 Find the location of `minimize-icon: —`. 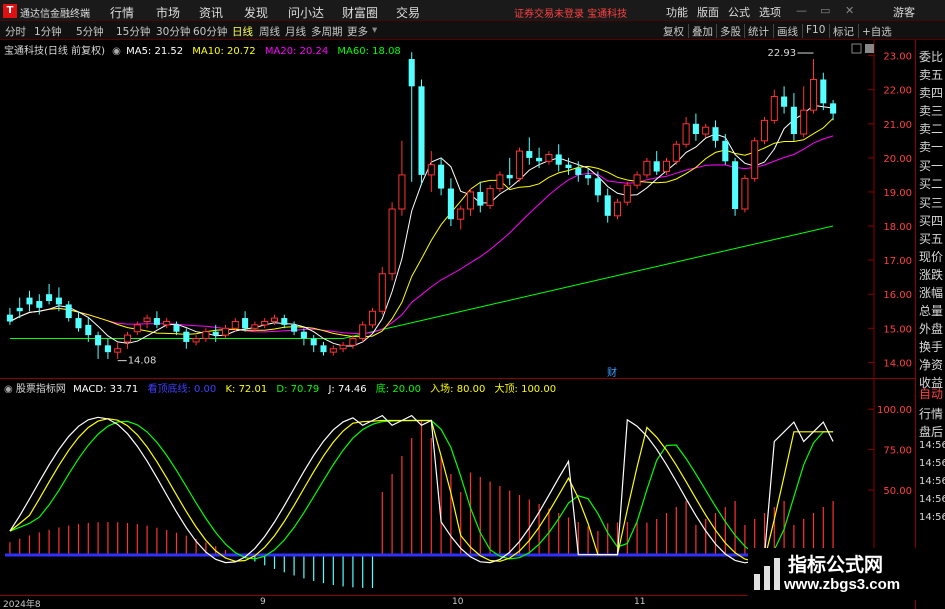

minimize-icon: — is located at coordinates (801, 10).